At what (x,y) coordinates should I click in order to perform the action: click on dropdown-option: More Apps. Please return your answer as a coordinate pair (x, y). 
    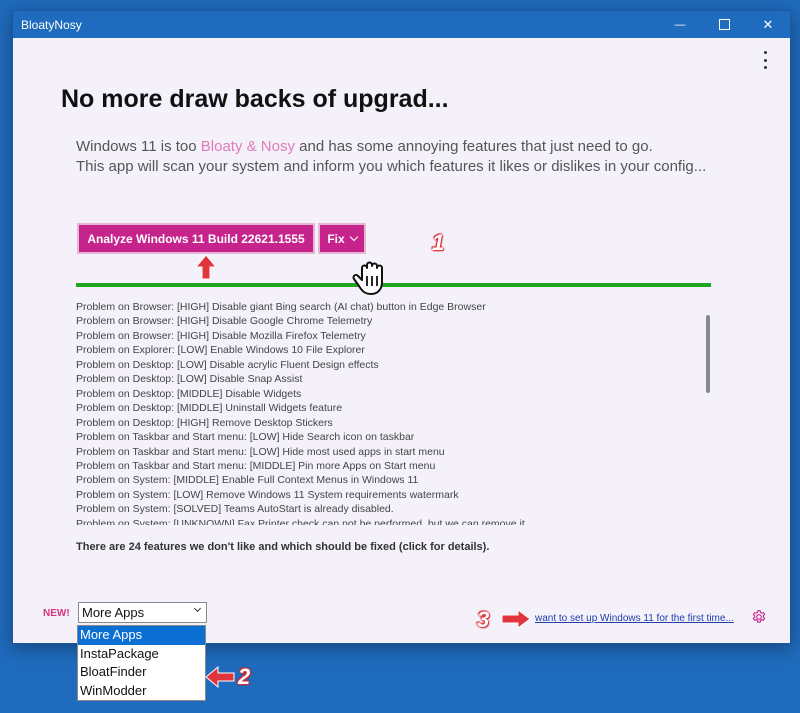
    Looking at the image, I should click on (141, 635).